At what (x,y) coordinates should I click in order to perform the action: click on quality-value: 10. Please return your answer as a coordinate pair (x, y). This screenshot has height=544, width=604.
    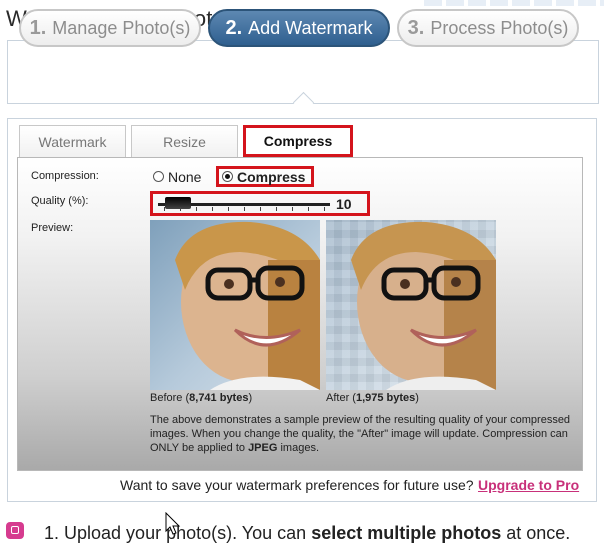
    Looking at the image, I should click on (344, 204).